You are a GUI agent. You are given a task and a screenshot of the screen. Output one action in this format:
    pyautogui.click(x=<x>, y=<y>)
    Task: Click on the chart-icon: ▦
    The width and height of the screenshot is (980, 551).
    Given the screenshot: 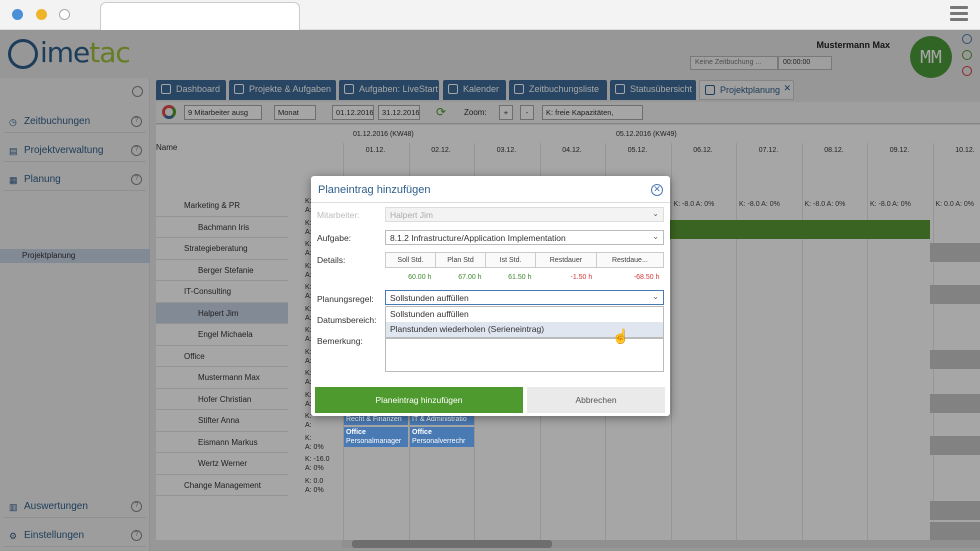 What is the action you would take?
    pyautogui.click(x=13, y=180)
    